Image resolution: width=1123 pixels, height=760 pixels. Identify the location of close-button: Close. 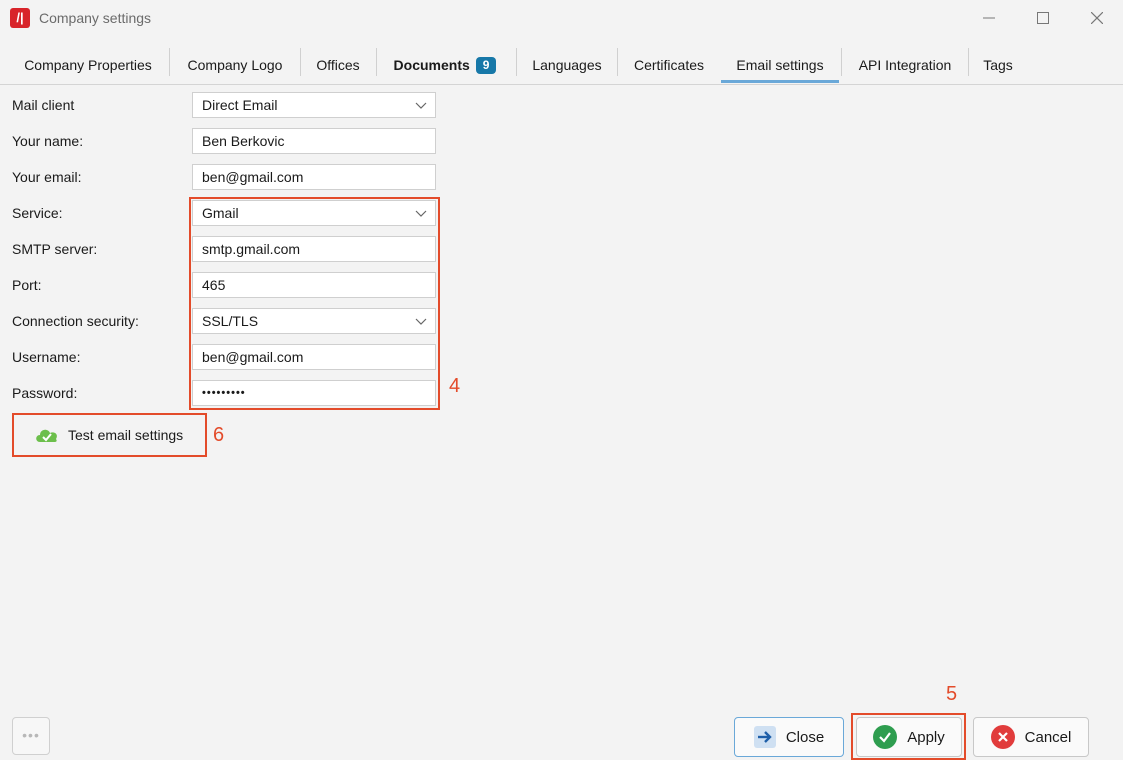
(789, 737).